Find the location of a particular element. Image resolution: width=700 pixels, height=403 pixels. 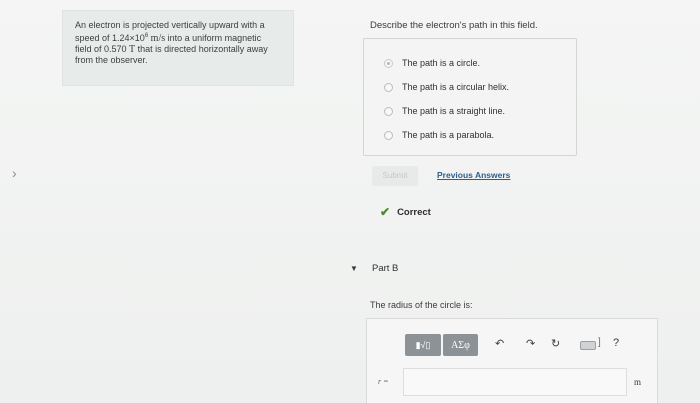

choice-circle: The path is a circle. is located at coordinates (432, 63).